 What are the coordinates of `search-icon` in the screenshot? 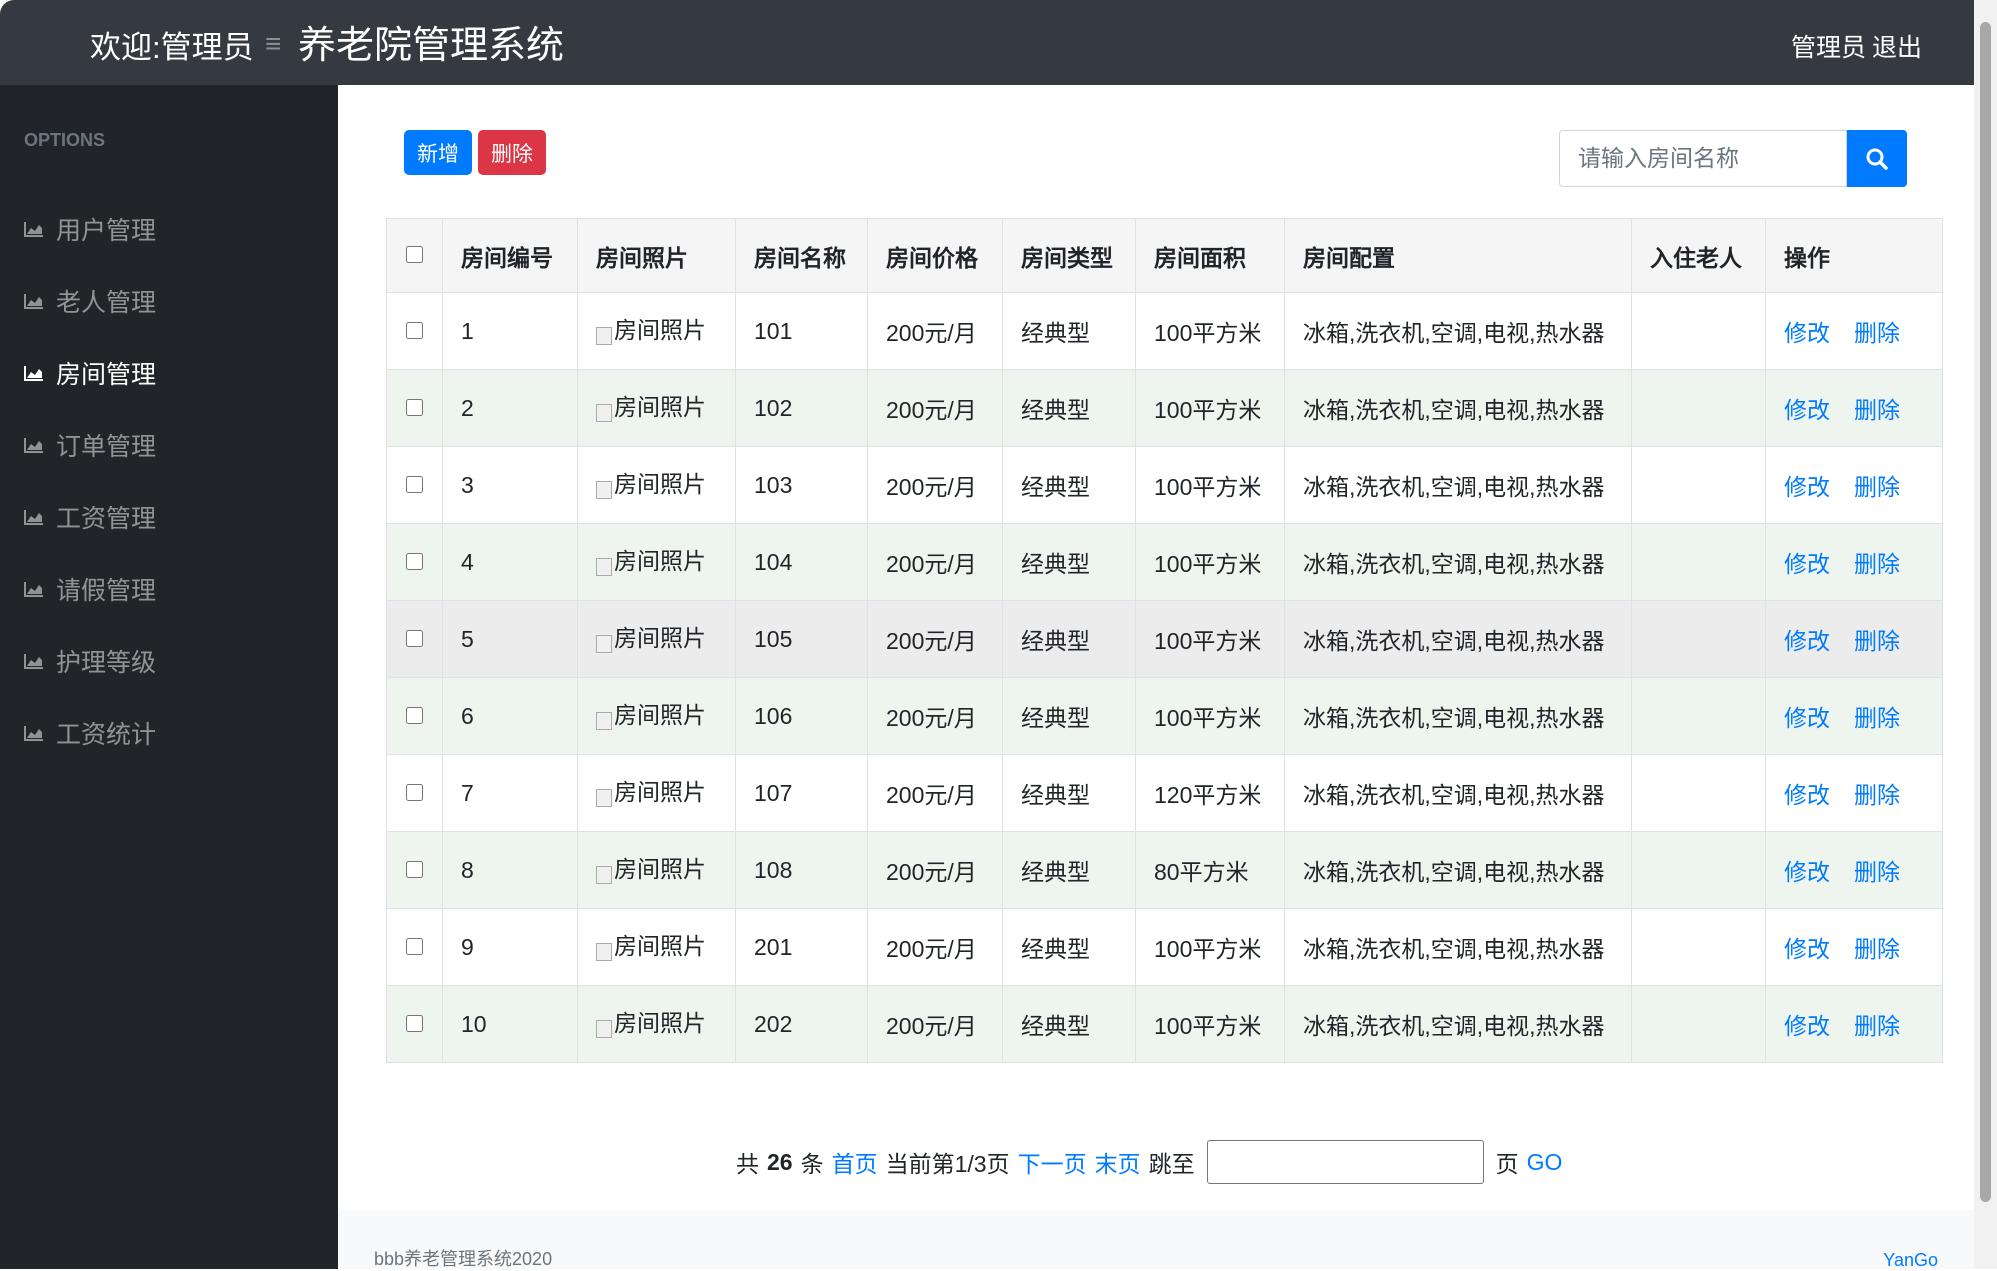 It's located at (1877, 159).